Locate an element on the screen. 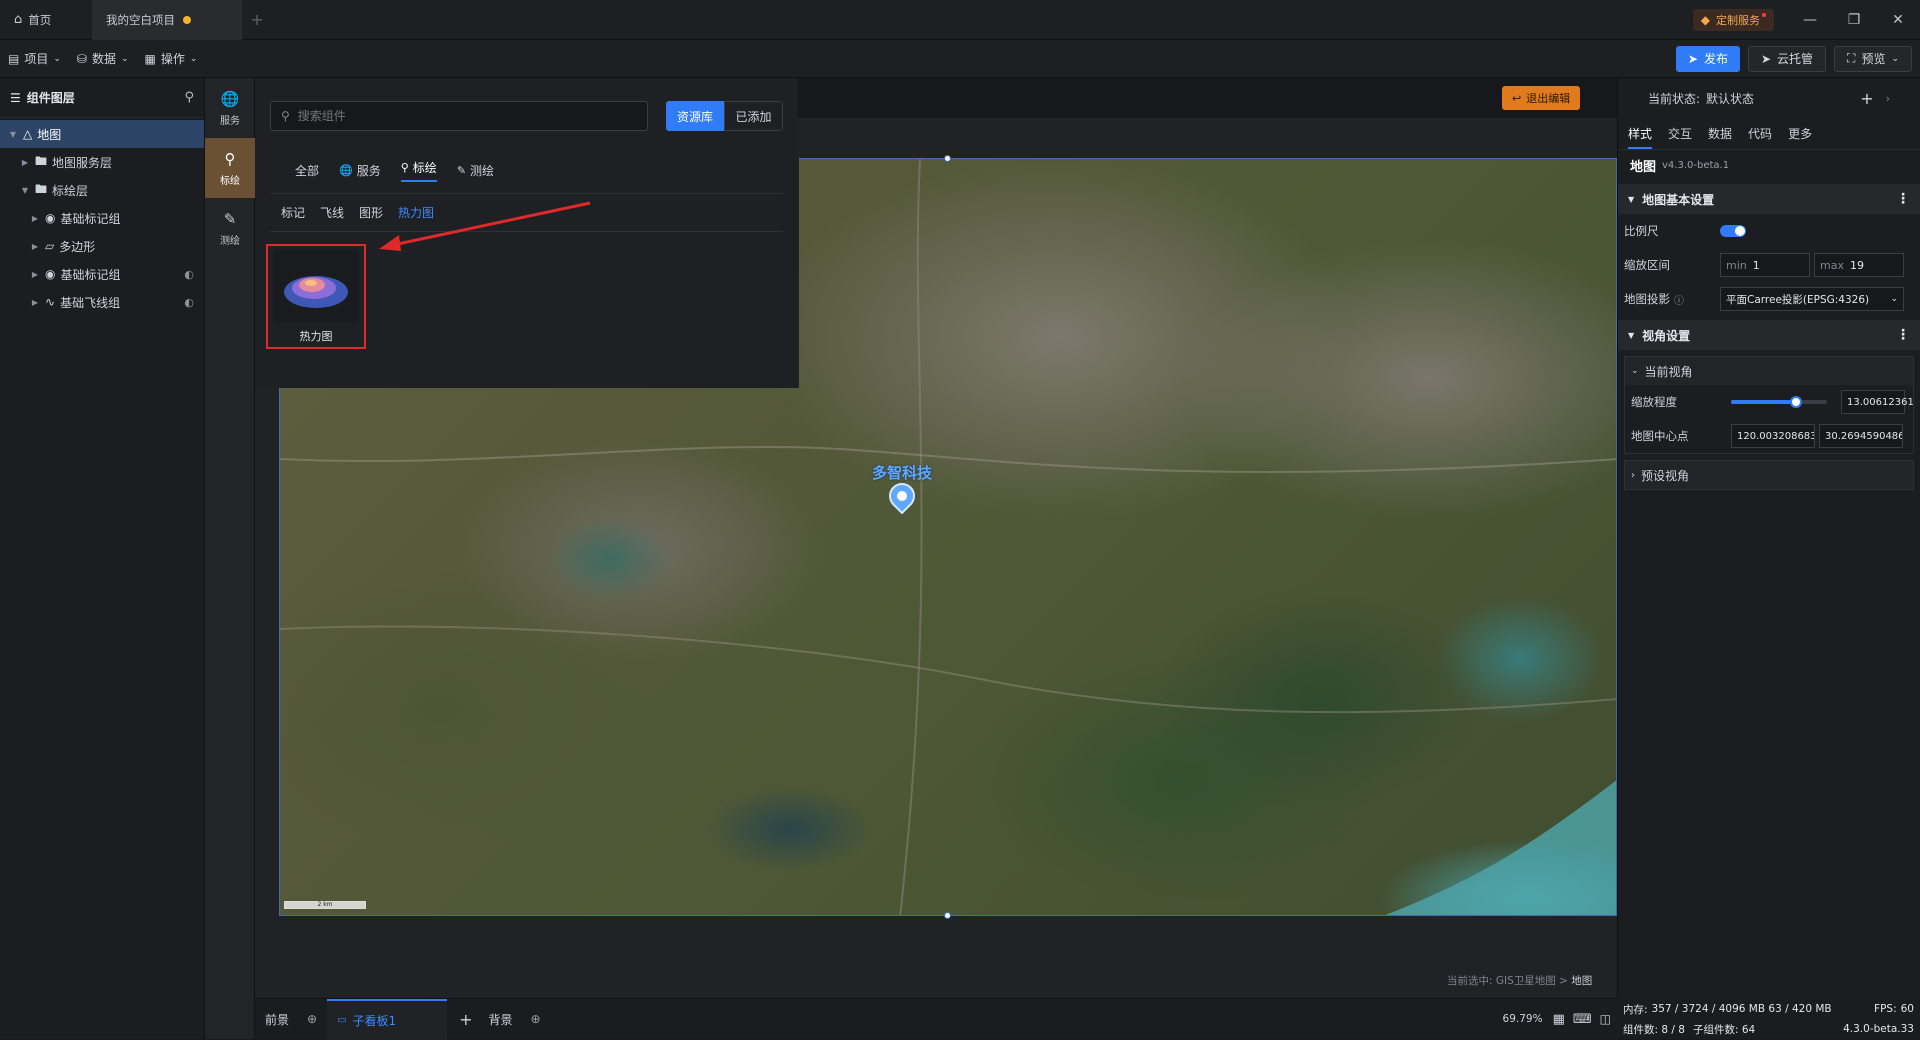  preset-view-group: › 预设视角 is located at coordinates (1769, 475).